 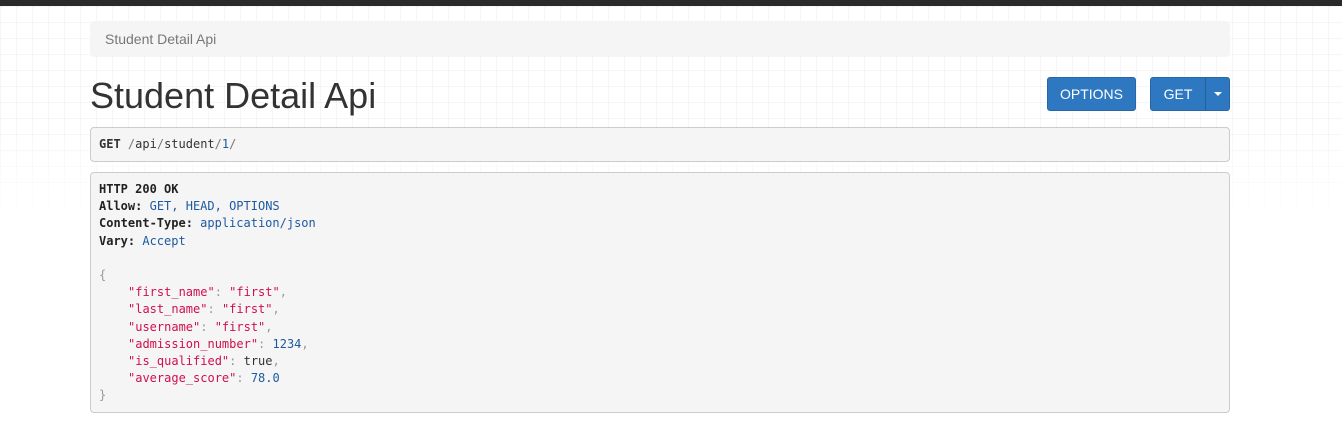 I want to click on json-field: "last_name": "first",, so click(x=204, y=309).